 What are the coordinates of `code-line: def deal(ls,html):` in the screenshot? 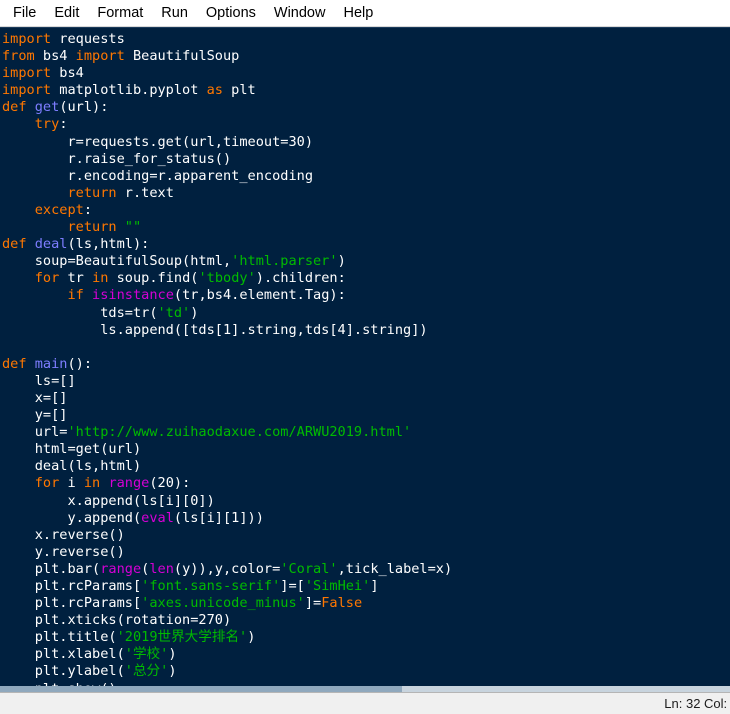 It's located at (366, 244).